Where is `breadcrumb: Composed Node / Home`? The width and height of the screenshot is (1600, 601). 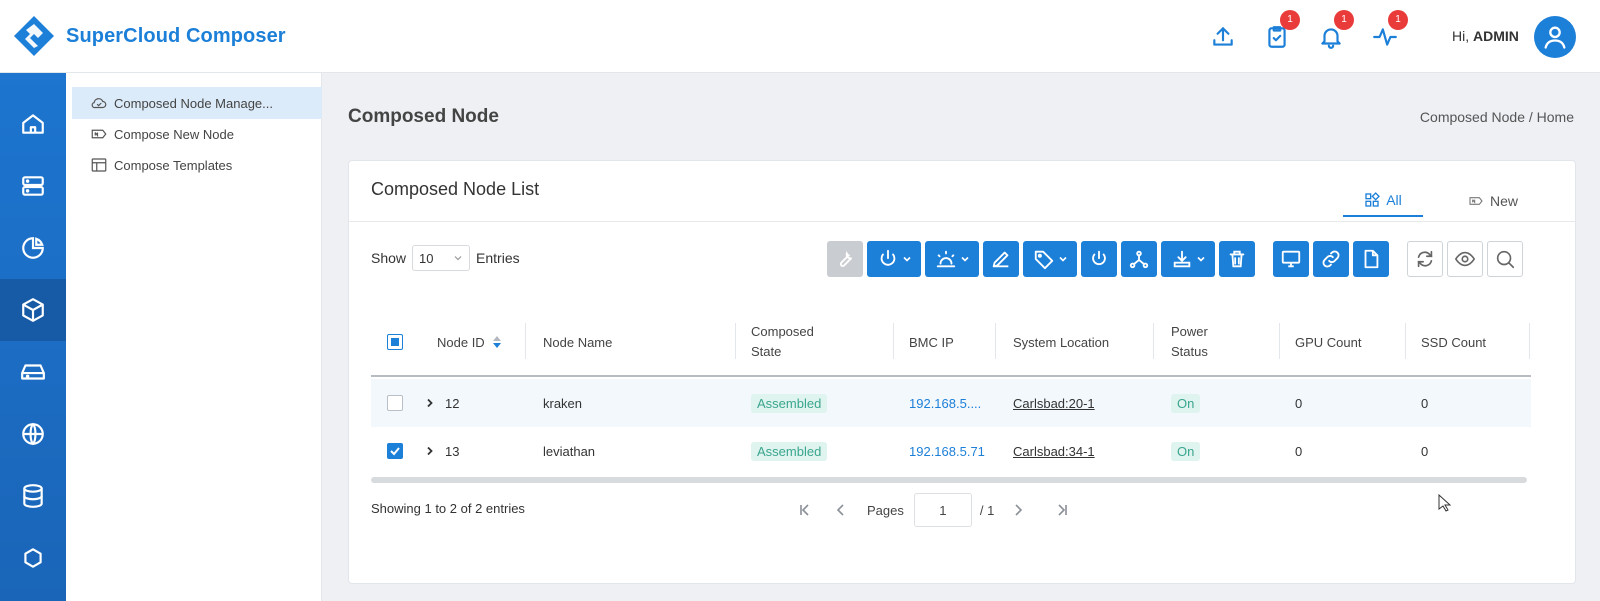
breadcrumb: Composed Node / Home is located at coordinates (1497, 117).